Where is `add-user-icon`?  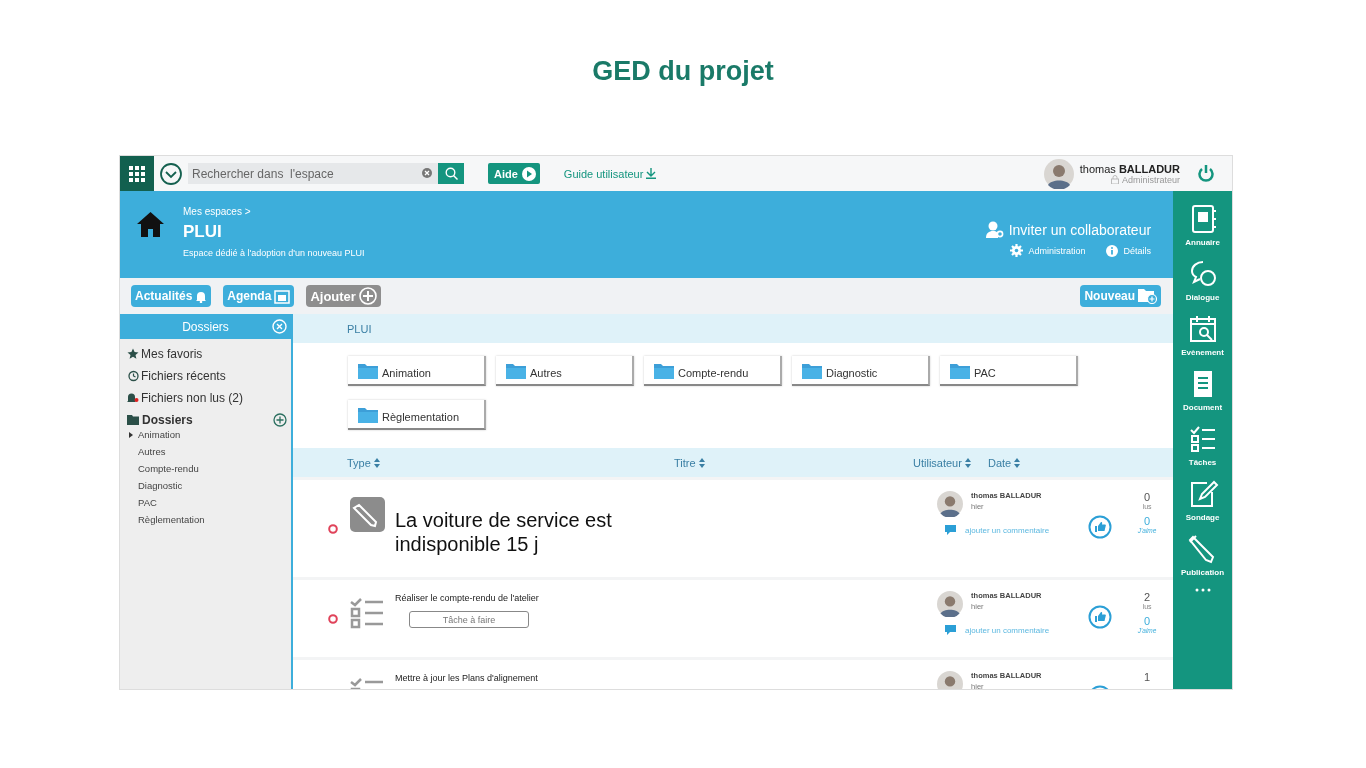
add-user-icon is located at coordinates (994, 229).